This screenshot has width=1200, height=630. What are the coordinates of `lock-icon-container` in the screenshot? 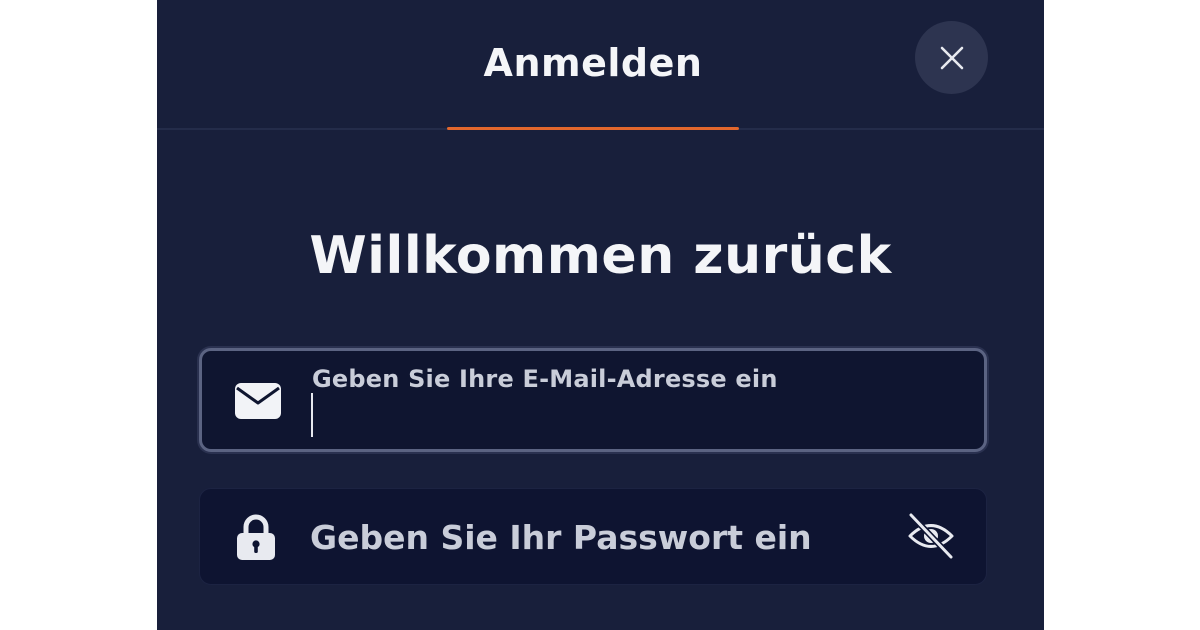 It's located at (256, 537).